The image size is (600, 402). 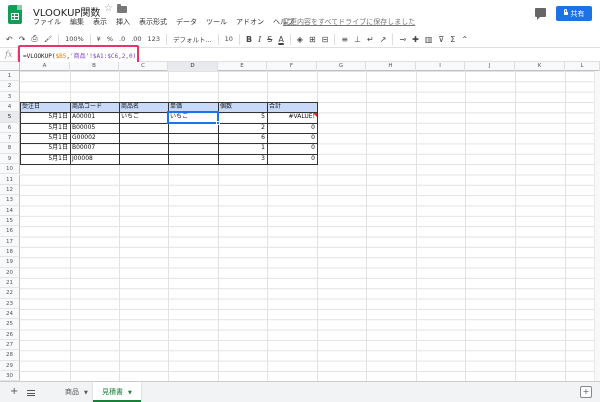 What do you see at coordinates (10, 107) in the screenshot?
I see `row-header: 4` at bounding box center [10, 107].